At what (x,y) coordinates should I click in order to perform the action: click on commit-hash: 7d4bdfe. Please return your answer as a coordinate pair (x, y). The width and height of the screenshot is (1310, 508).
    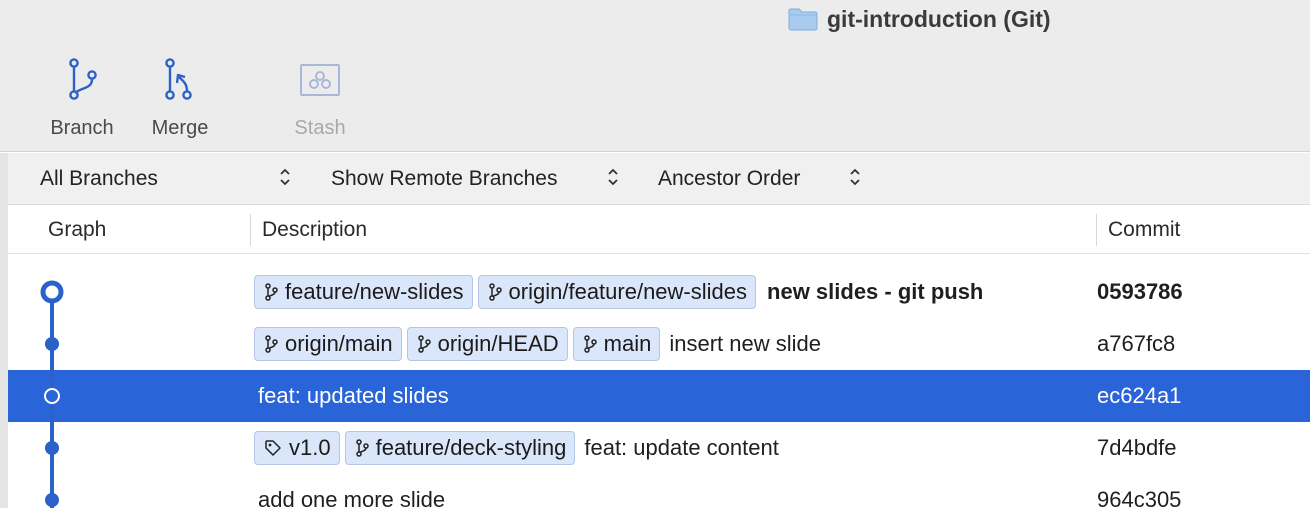
    Looking at the image, I should click on (1137, 447).